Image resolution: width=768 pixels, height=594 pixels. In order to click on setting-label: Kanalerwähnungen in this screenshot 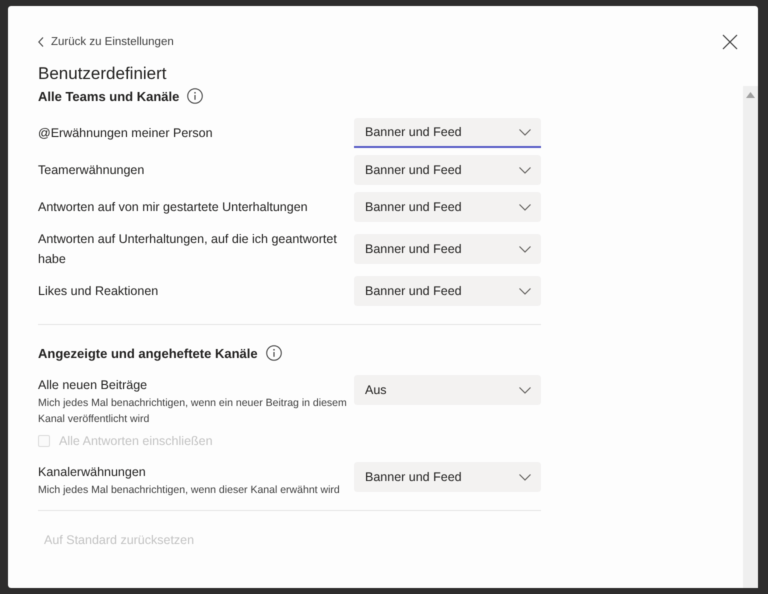, I will do `click(92, 472)`.